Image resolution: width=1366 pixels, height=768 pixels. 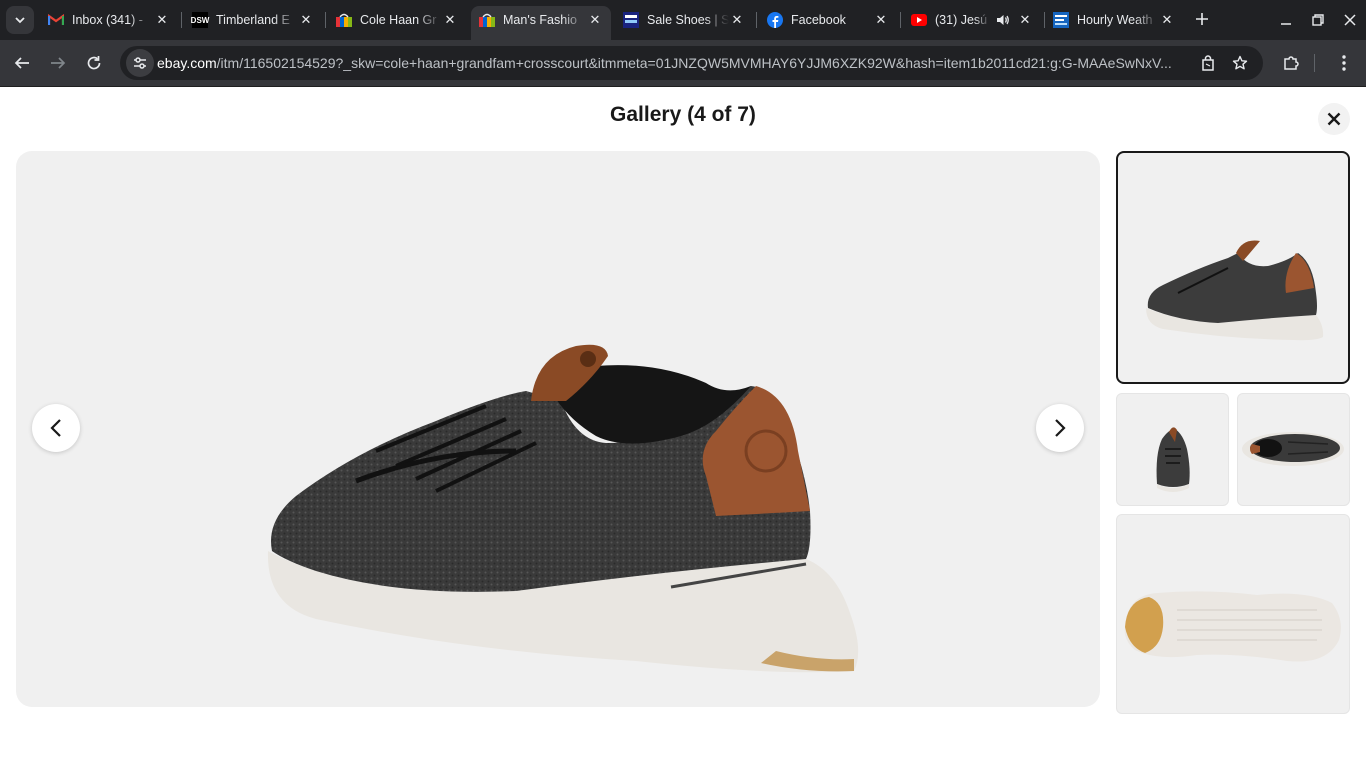 What do you see at coordinates (818, 20) in the screenshot?
I see `tab-title: Facebook` at bounding box center [818, 20].